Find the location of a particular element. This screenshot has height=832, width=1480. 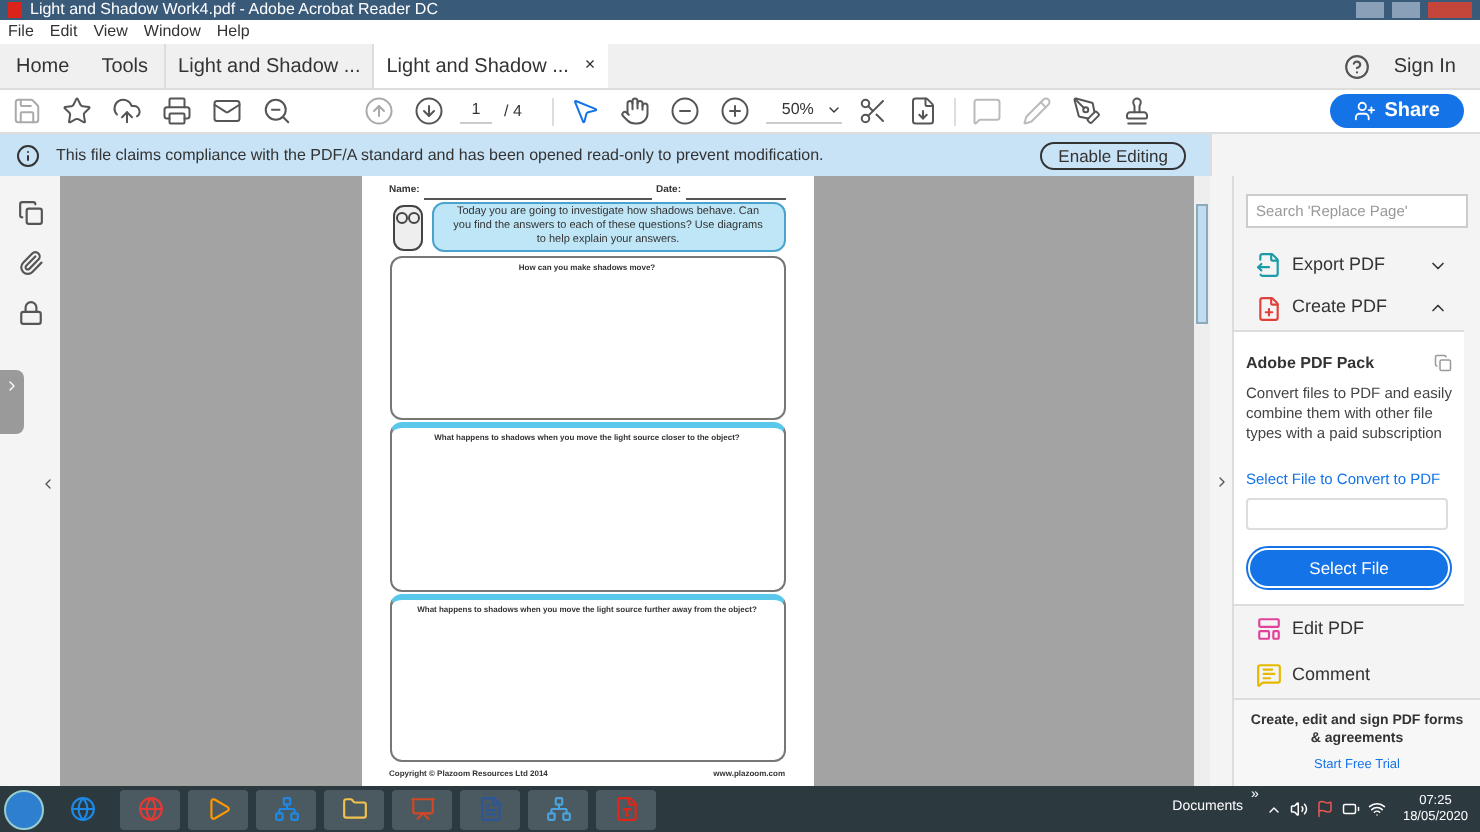

window-title: Light and Shadow Work4.pdf - Adobe Acrobat Reader DC is located at coordinates (234, 10).